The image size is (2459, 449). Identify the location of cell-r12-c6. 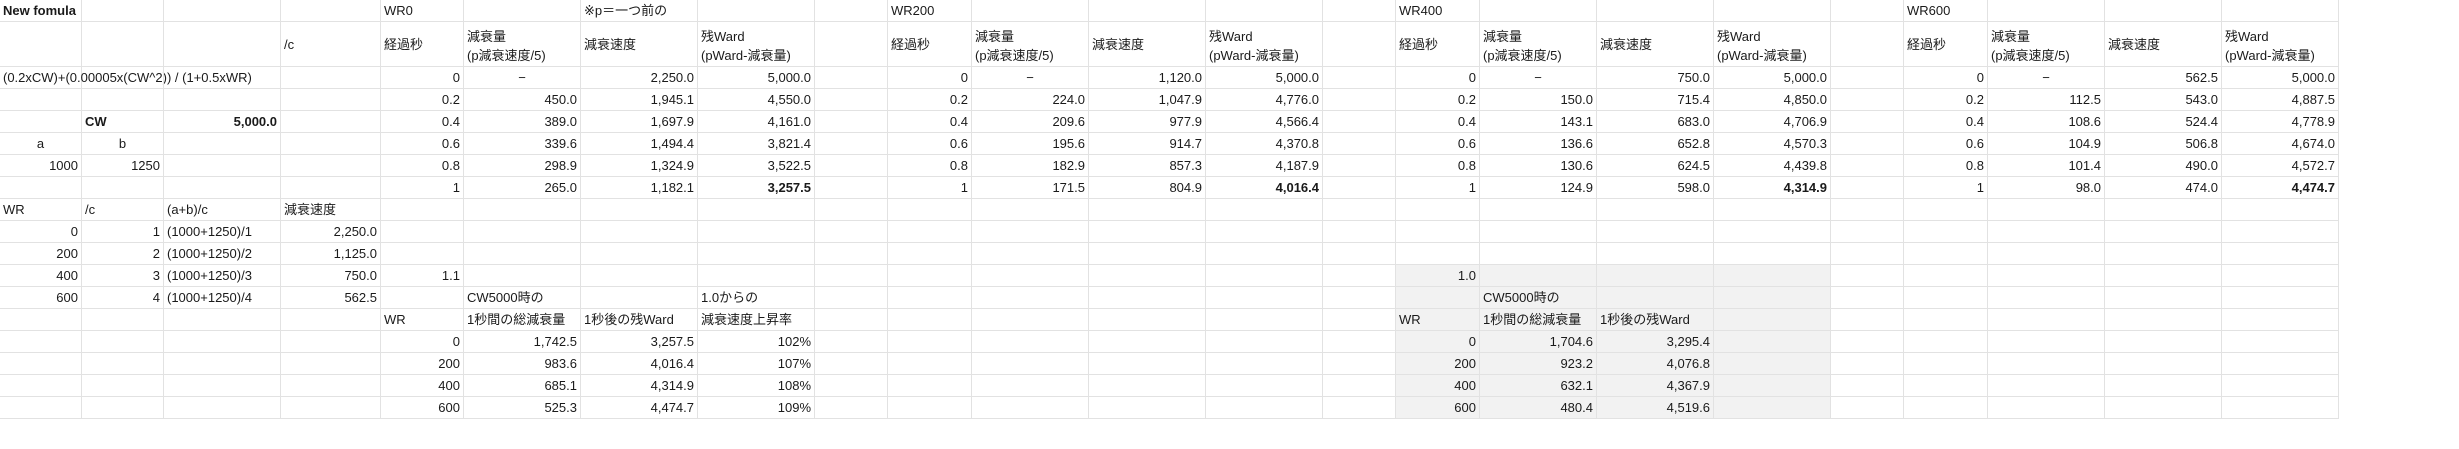
(639, 298).